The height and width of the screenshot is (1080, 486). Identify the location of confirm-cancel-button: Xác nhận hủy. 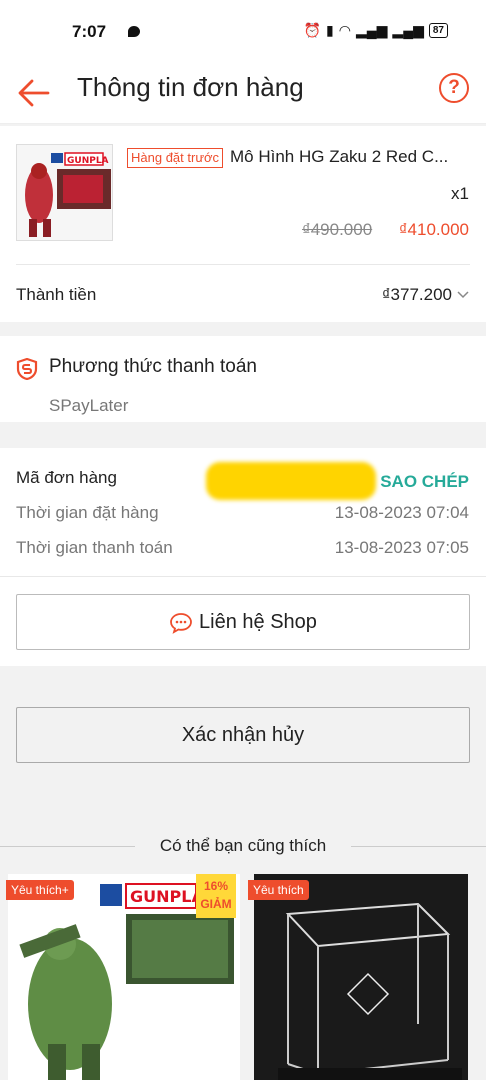
(243, 735).